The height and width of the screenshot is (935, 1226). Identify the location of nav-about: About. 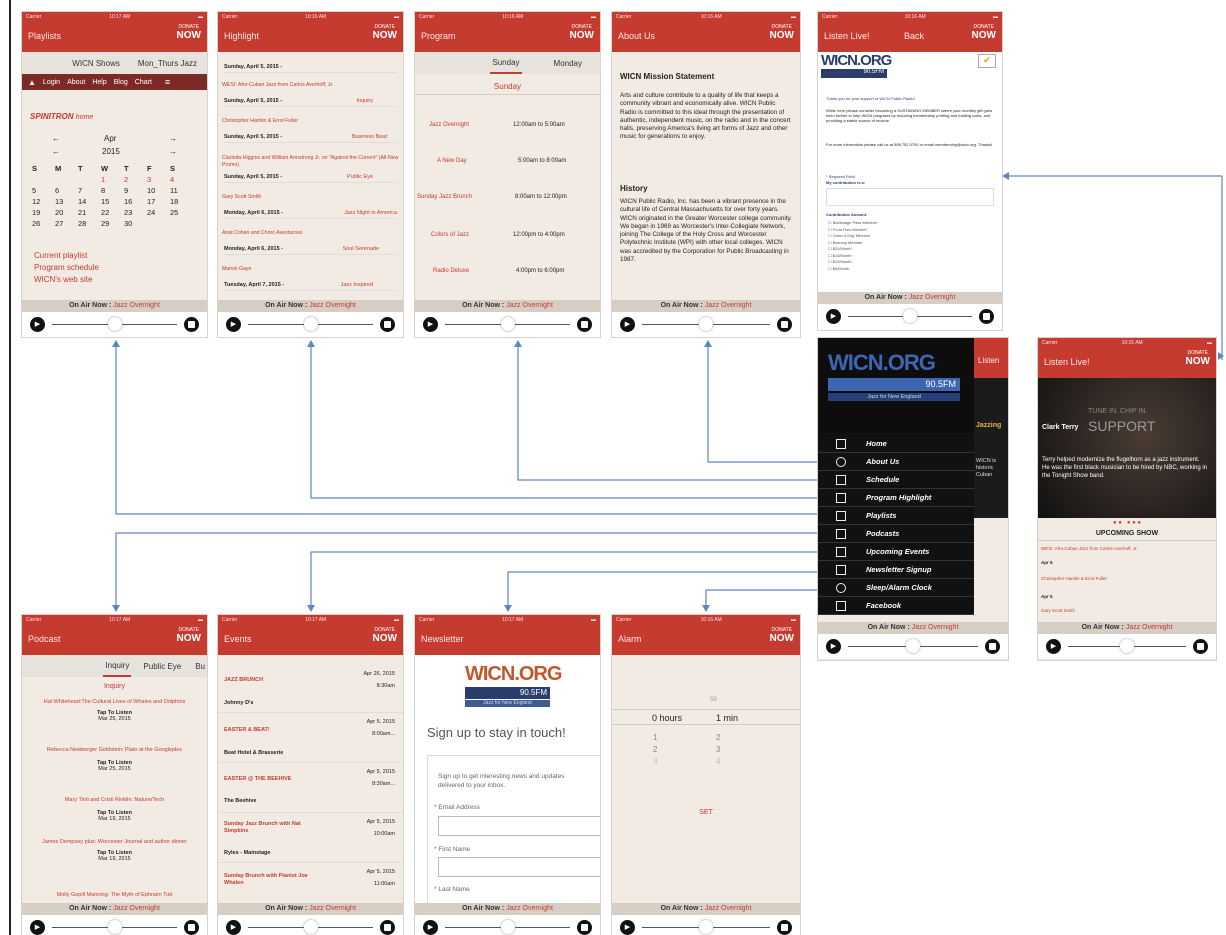
(76, 82).